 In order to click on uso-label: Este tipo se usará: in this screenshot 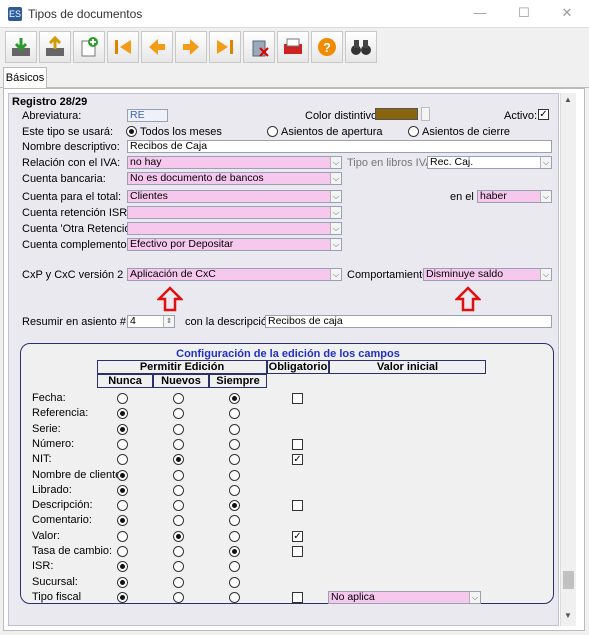, I will do `click(68, 132)`.